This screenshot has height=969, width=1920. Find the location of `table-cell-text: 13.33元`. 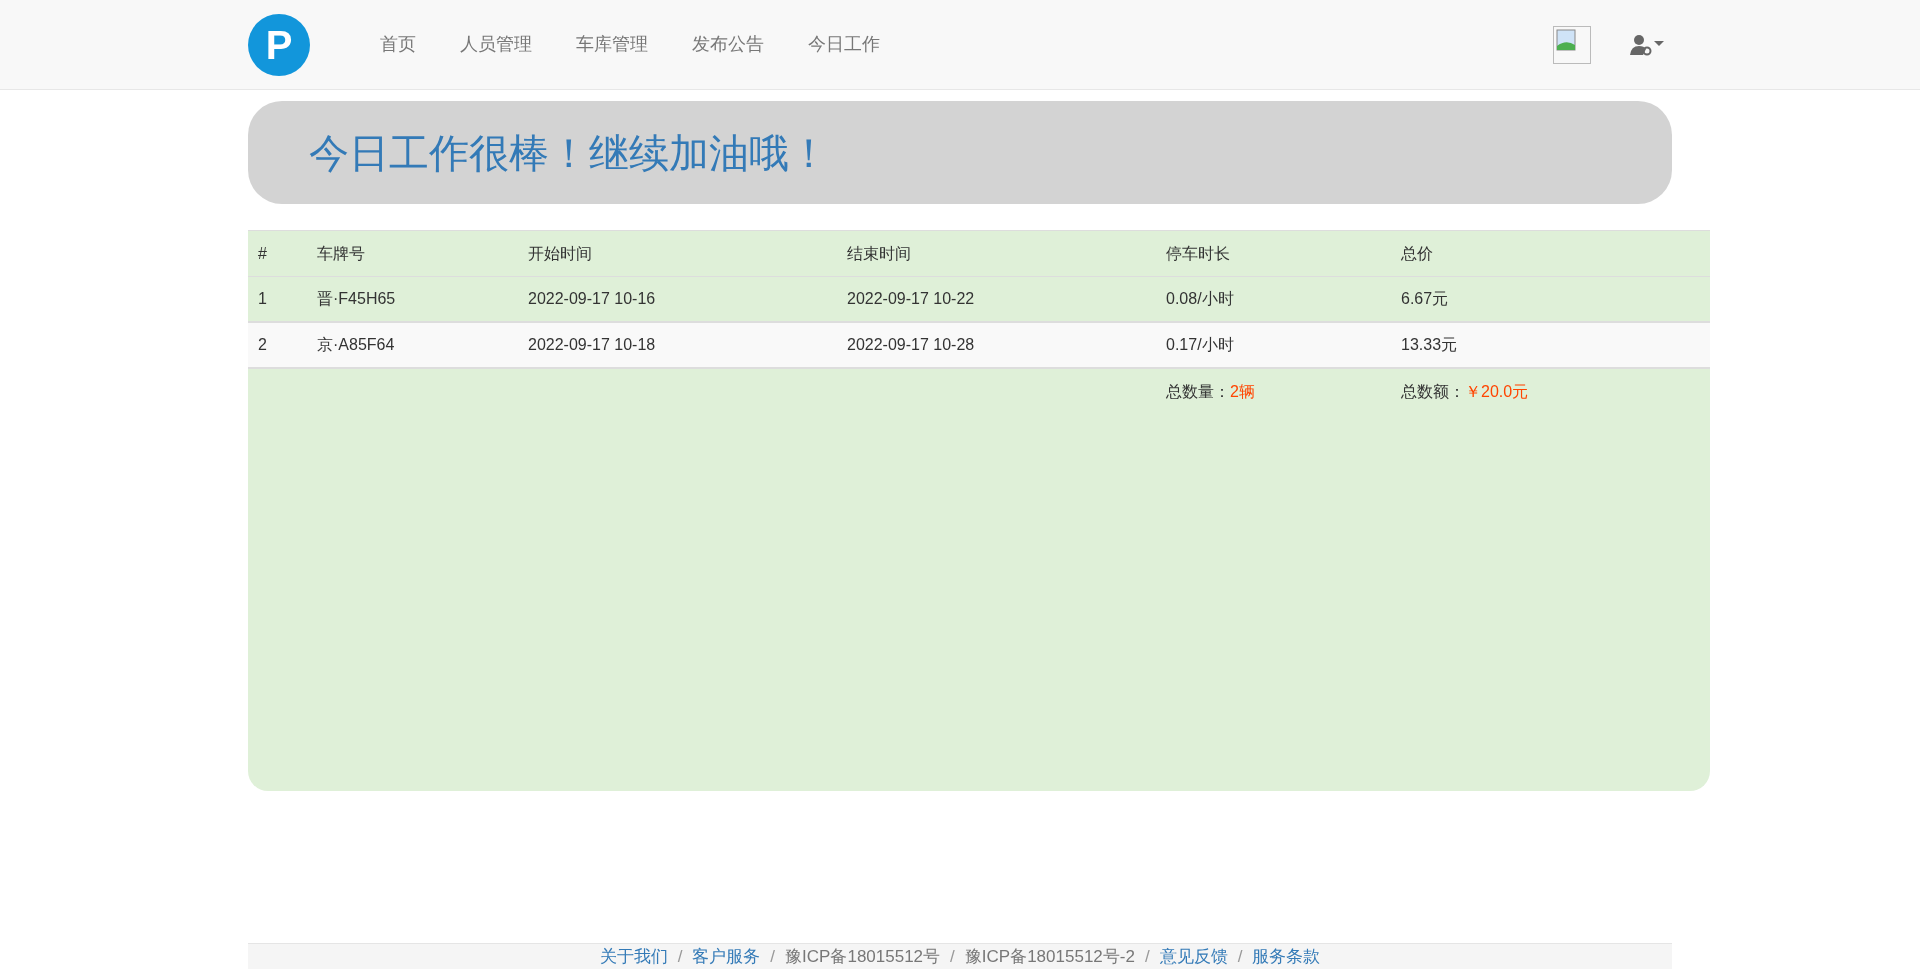

table-cell-text: 13.33元 is located at coordinates (1429, 345).